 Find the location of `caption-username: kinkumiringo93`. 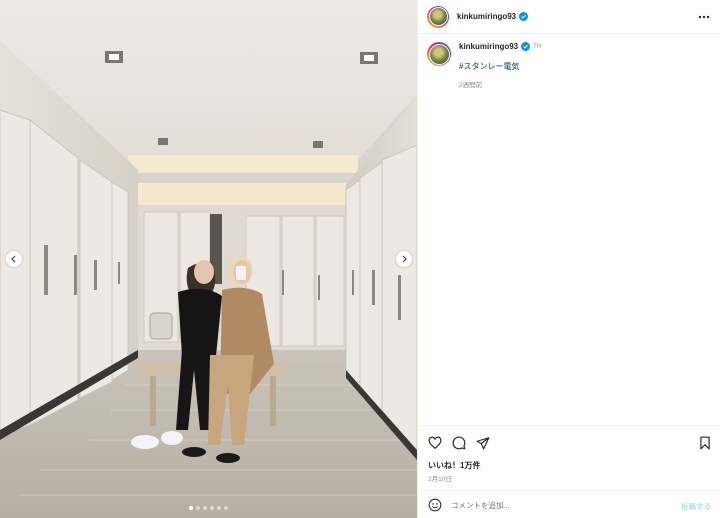

caption-username: kinkumiringo93 is located at coordinates (488, 46).